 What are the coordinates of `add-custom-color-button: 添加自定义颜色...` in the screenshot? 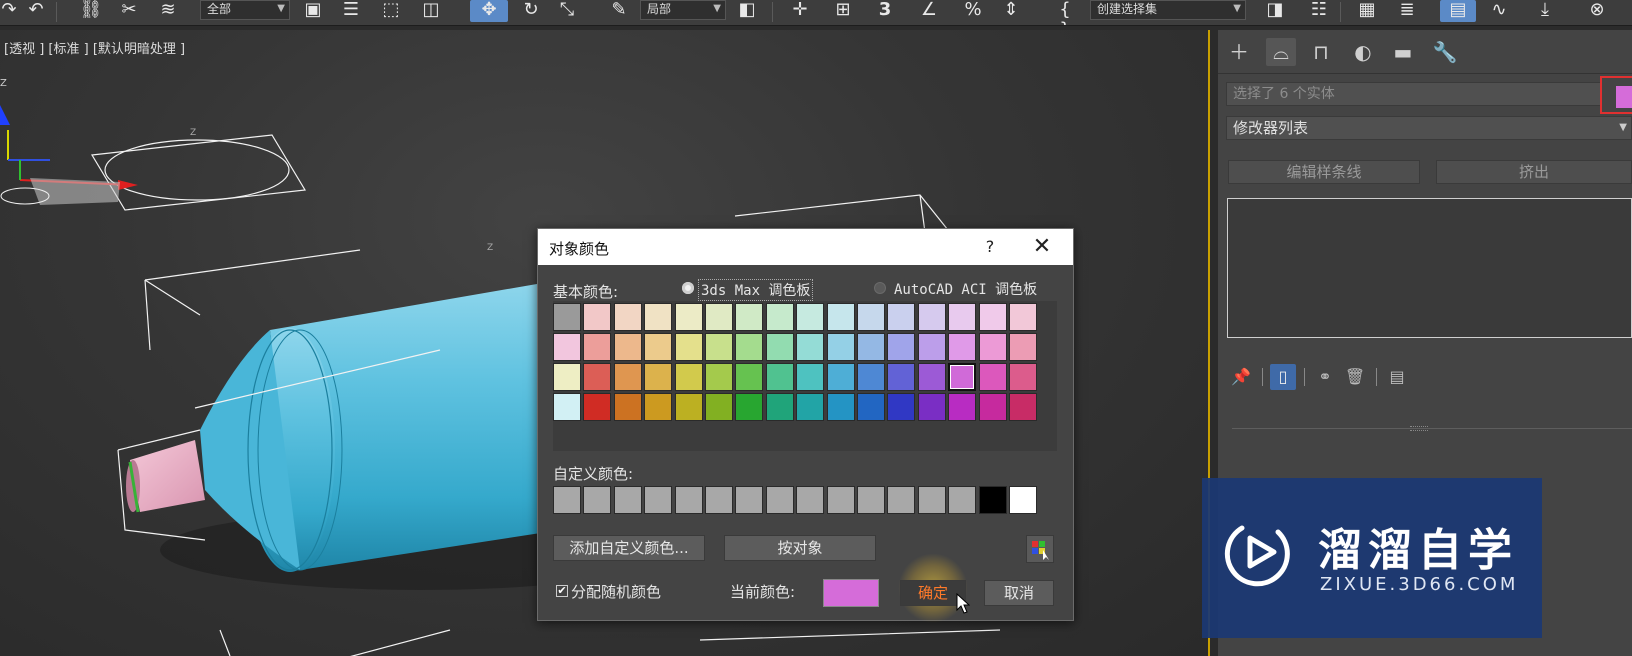 It's located at (629, 548).